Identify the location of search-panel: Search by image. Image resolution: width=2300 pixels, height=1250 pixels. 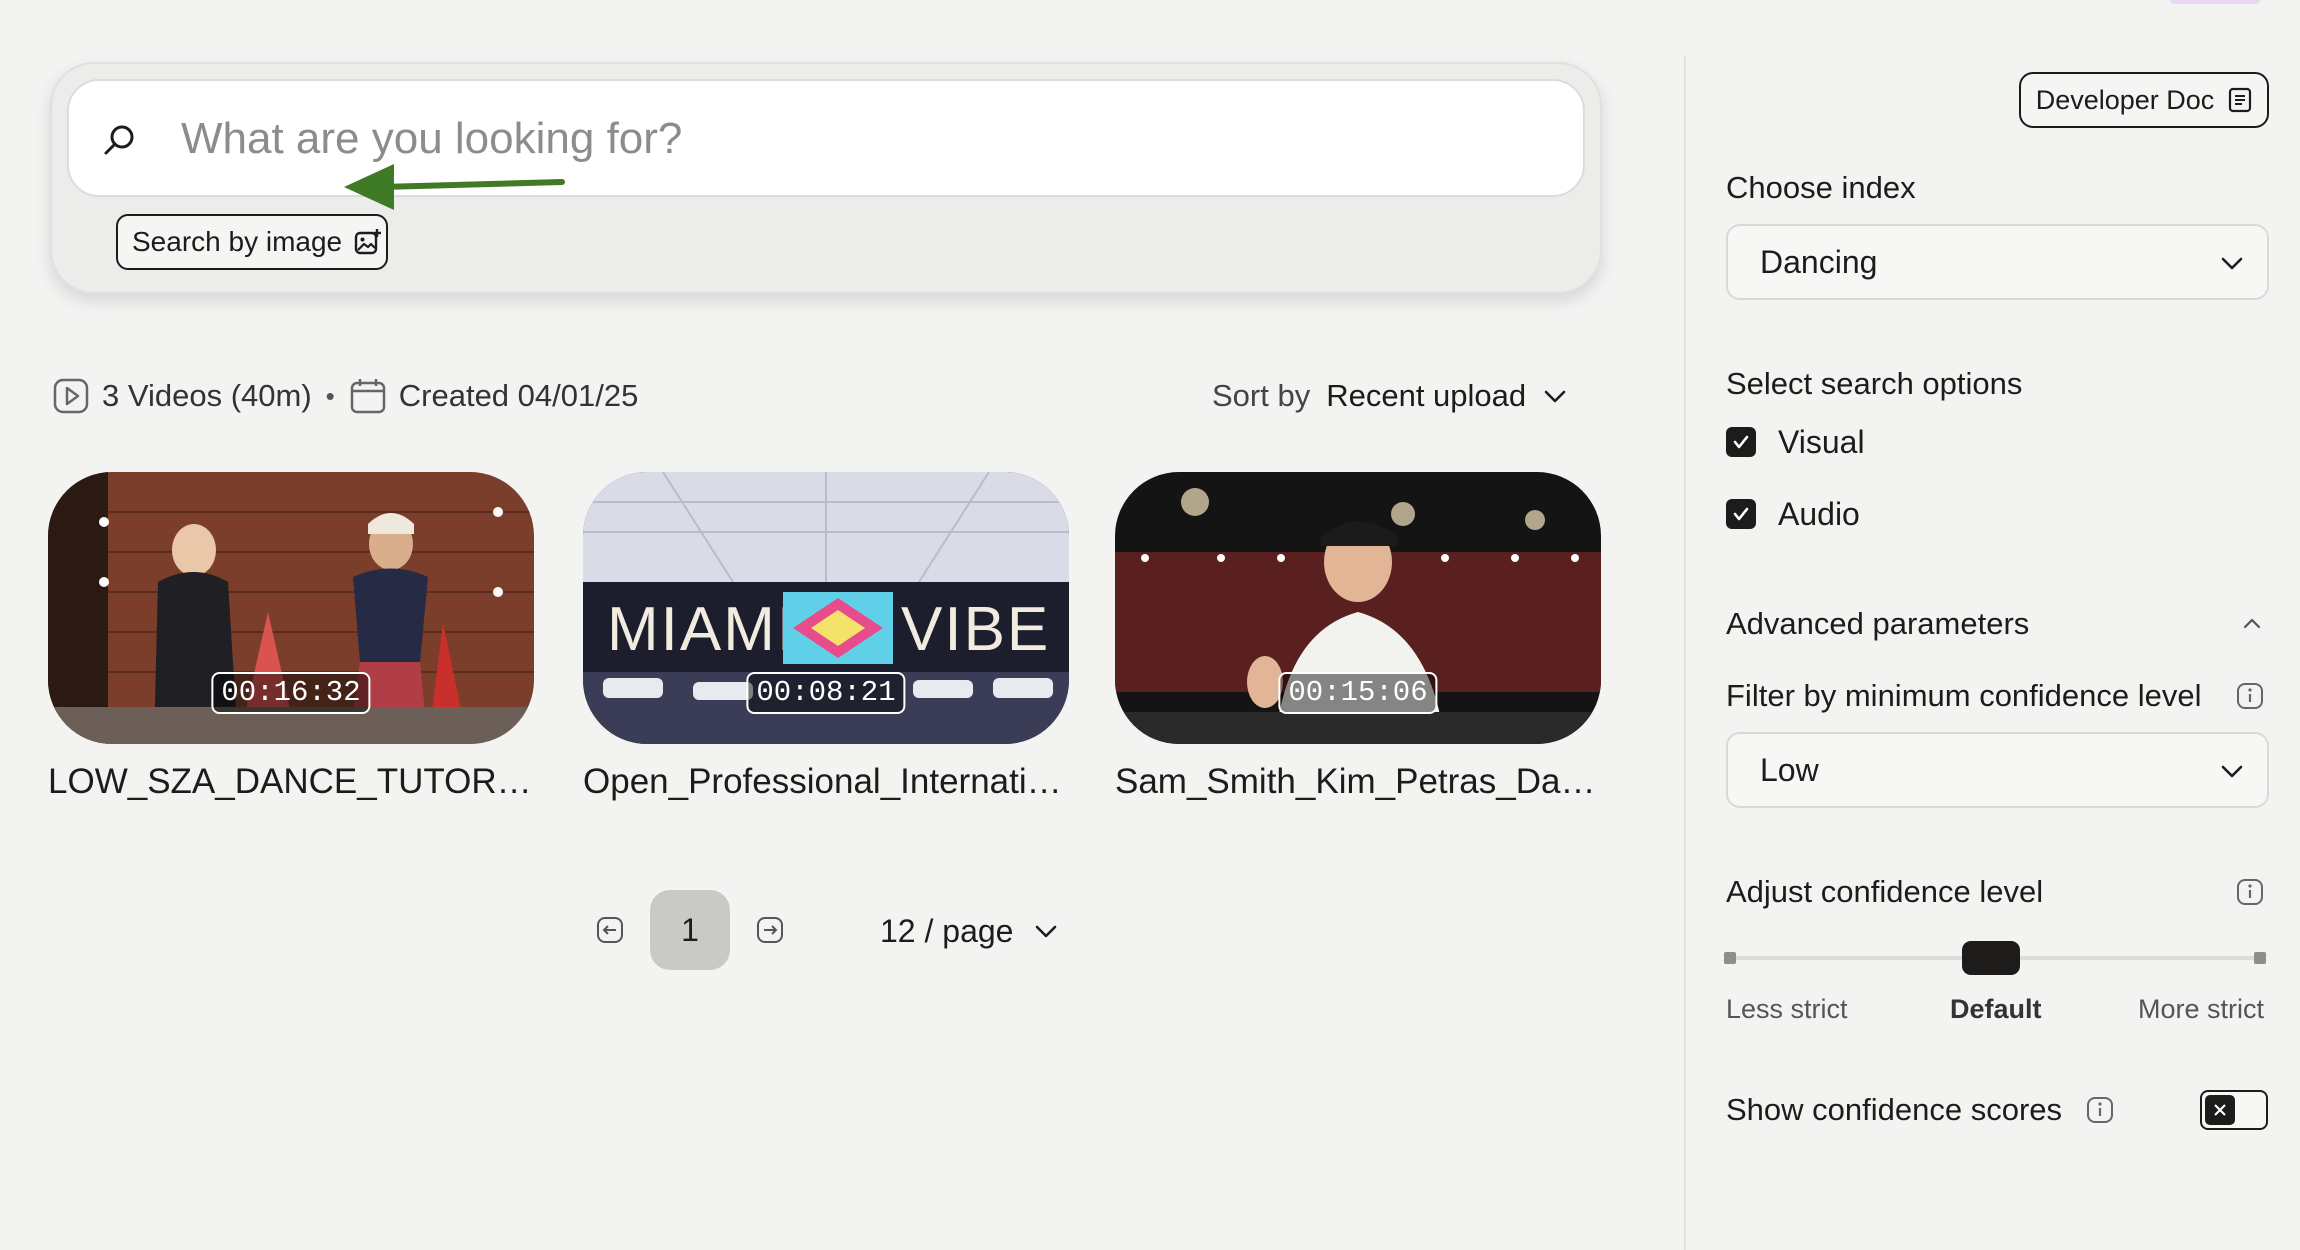
(826, 178).